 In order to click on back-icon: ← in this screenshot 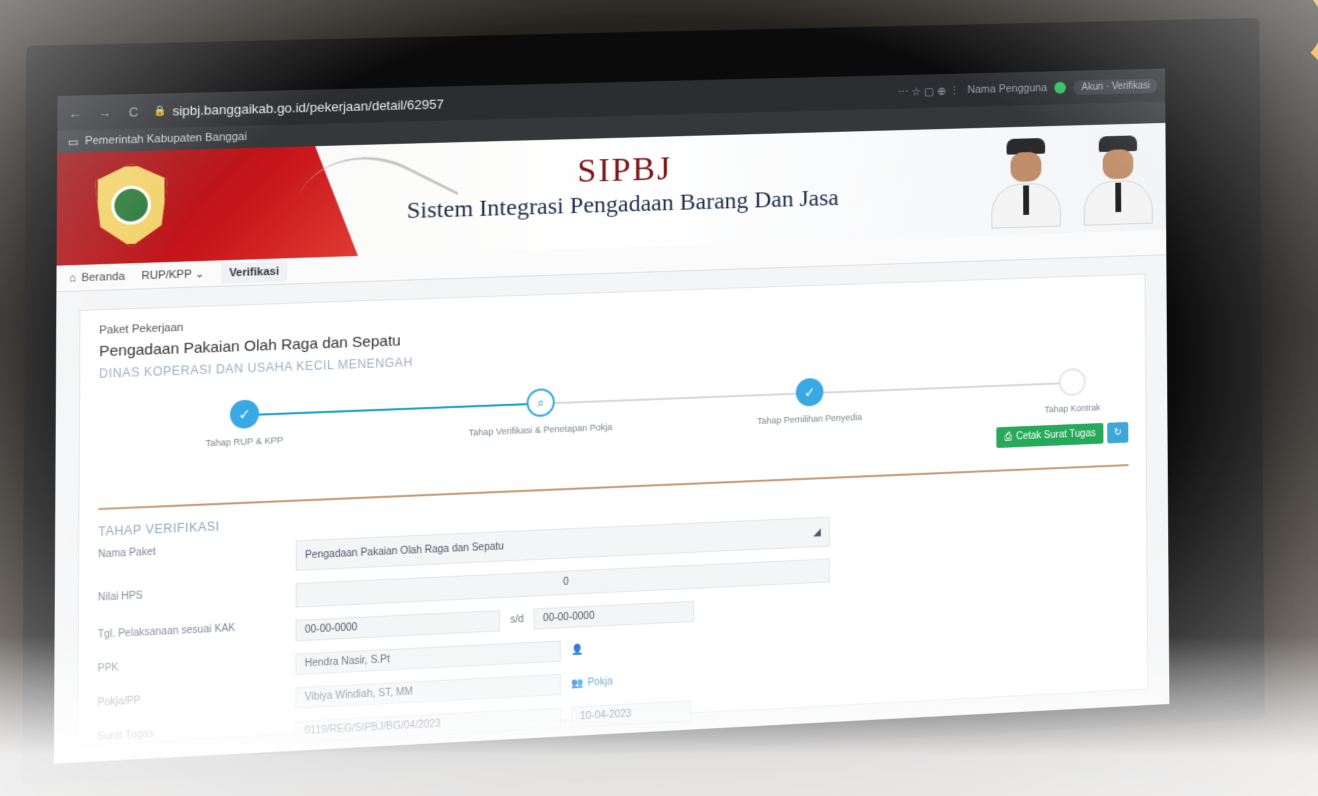, I will do `click(75, 113)`.